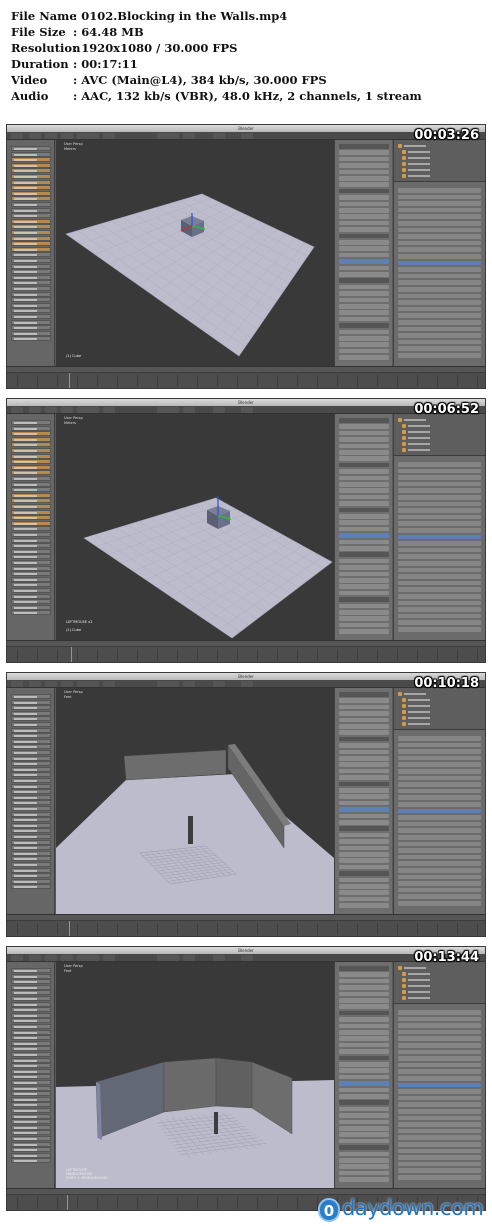 The width and height of the screenshot is (492, 1226). What do you see at coordinates (439, 1075) in the screenshot?
I see `outliner-properties` at bounding box center [439, 1075].